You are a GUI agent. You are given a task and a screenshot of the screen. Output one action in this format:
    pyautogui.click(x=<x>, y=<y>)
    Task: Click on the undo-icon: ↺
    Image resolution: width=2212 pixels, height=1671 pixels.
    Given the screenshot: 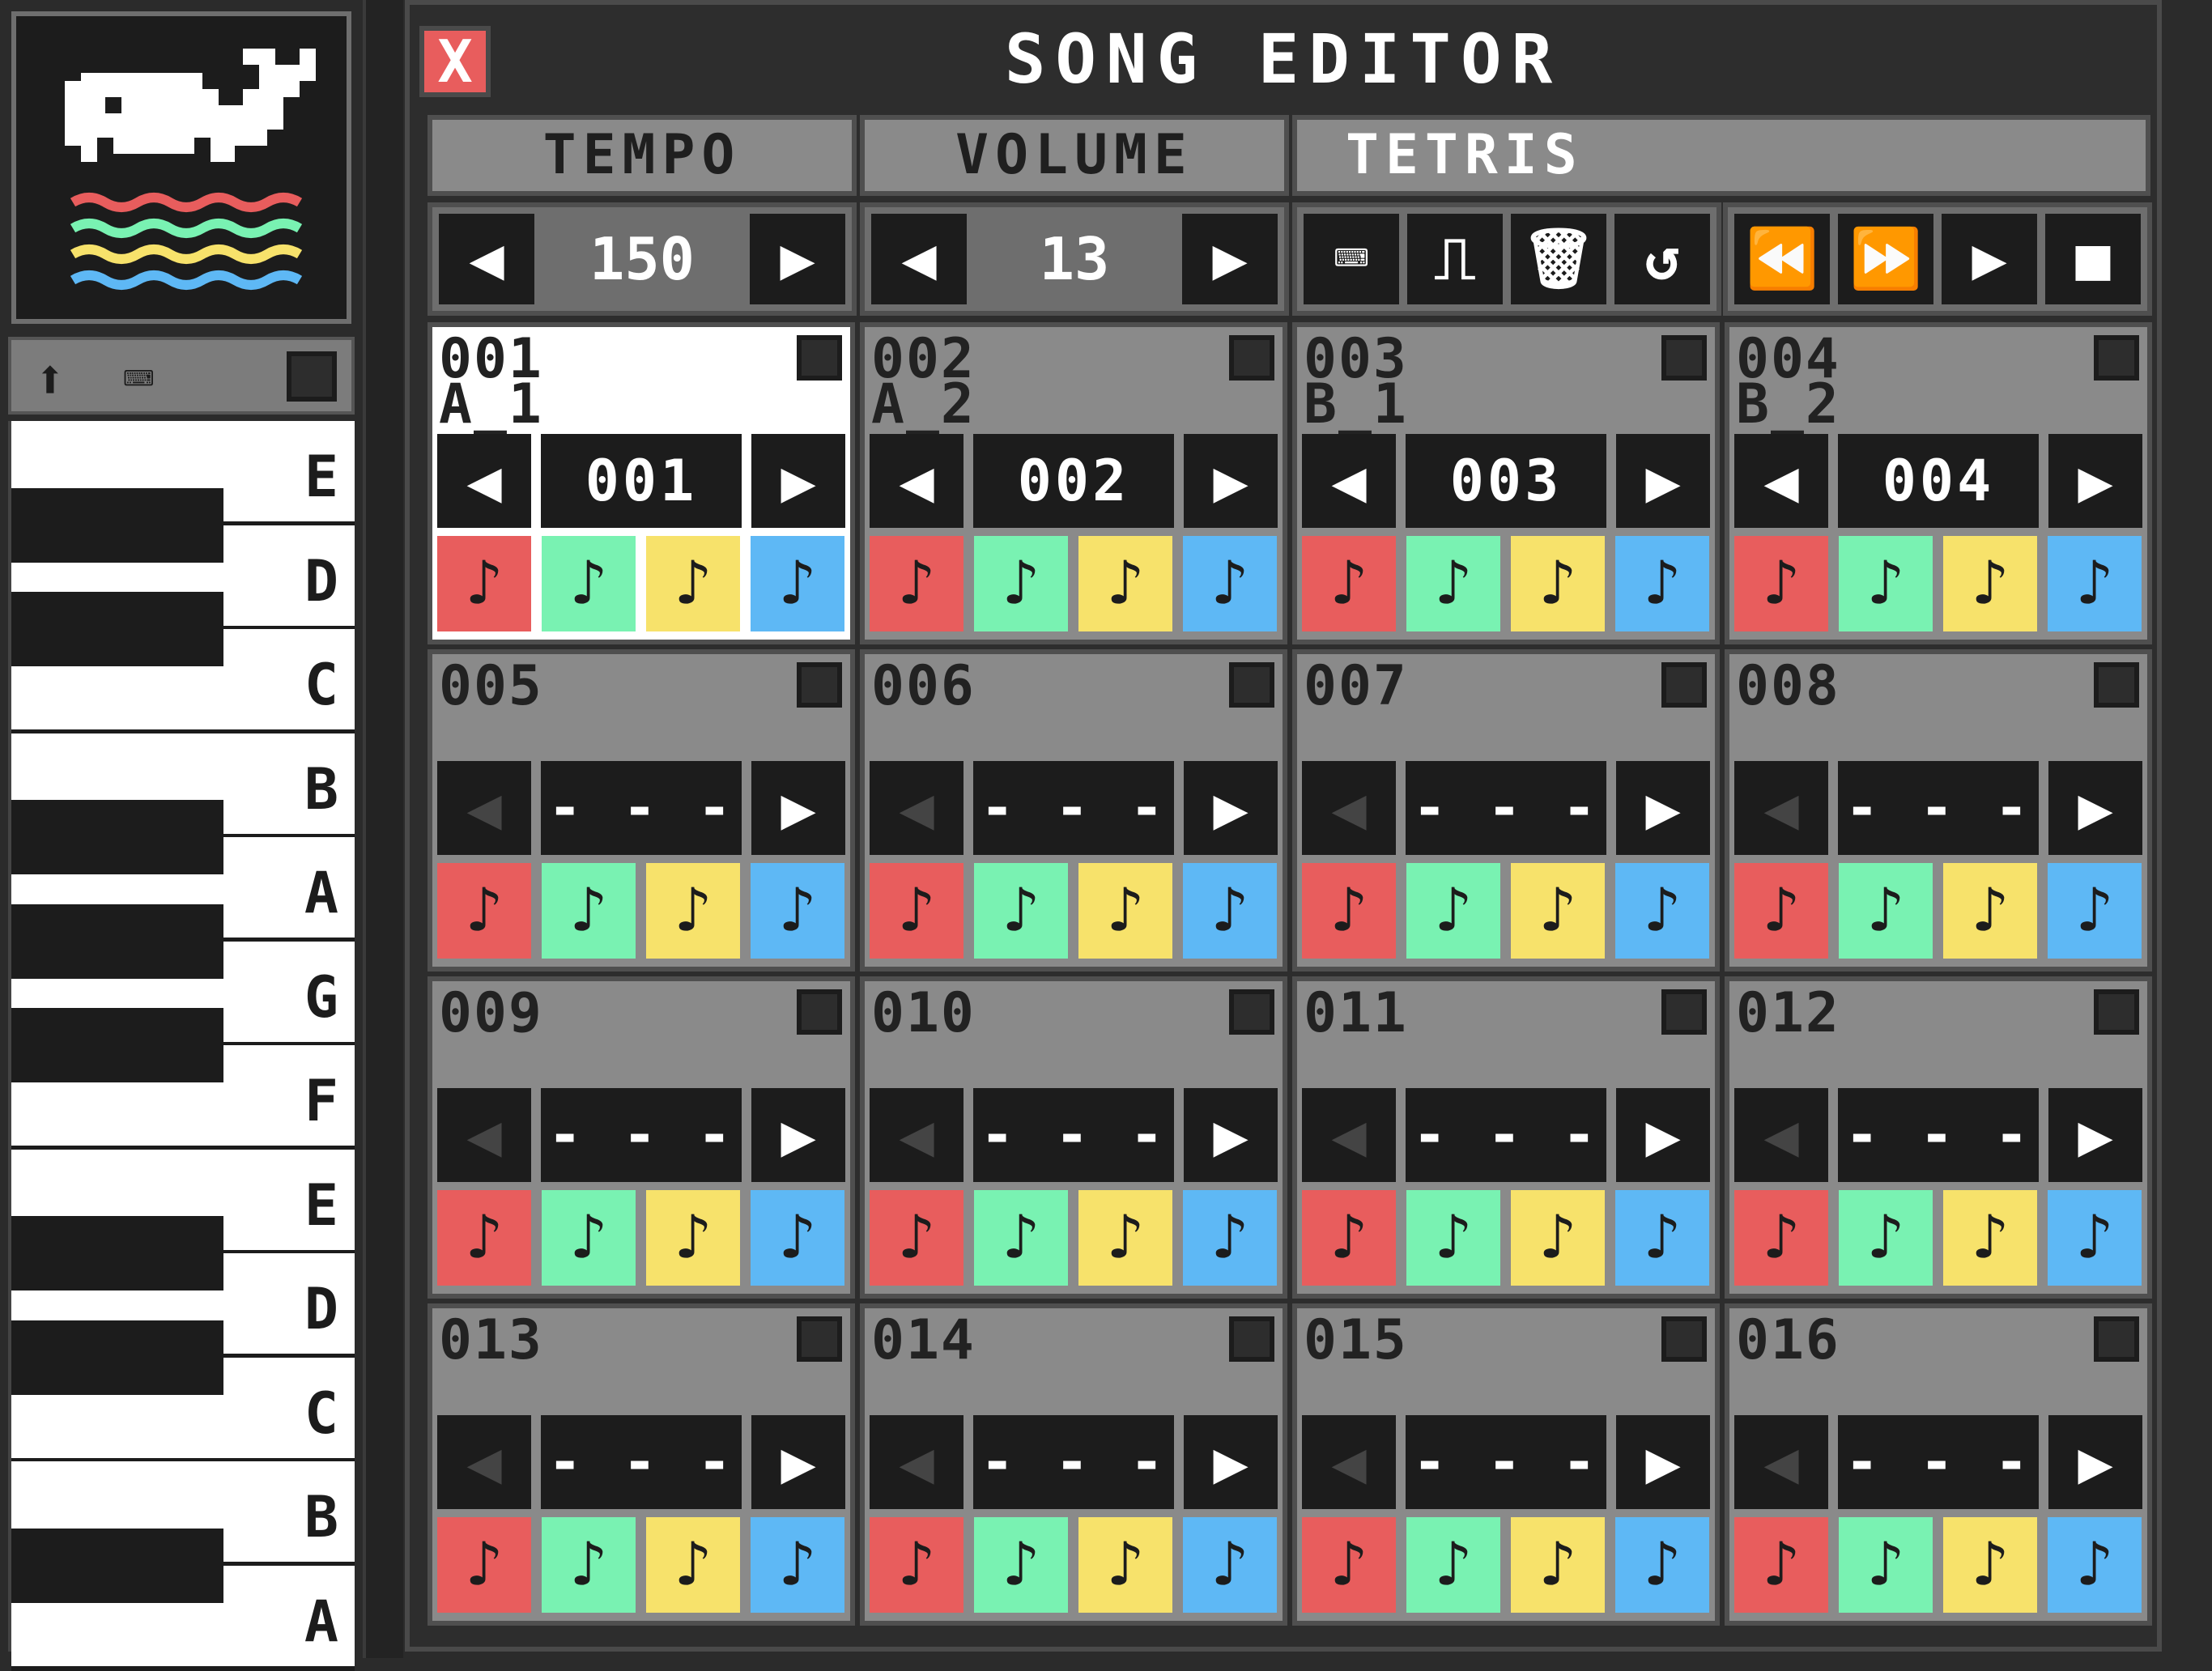 What is the action you would take?
    pyautogui.click(x=1662, y=259)
    